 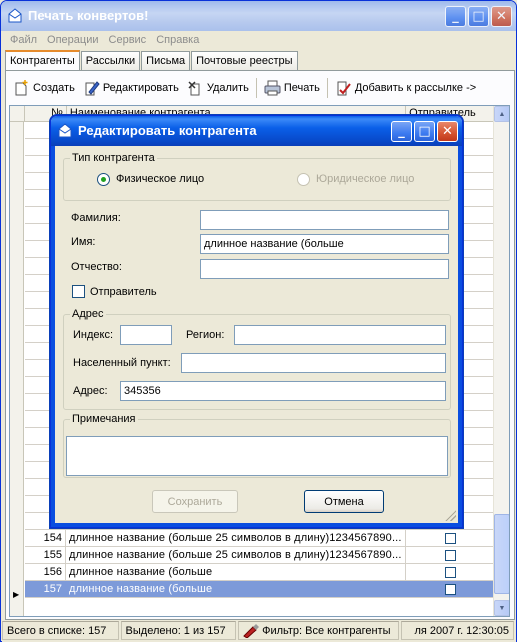 I want to click on menubar: Файл Операции Сервис Справка, so click(x=104, y=40).